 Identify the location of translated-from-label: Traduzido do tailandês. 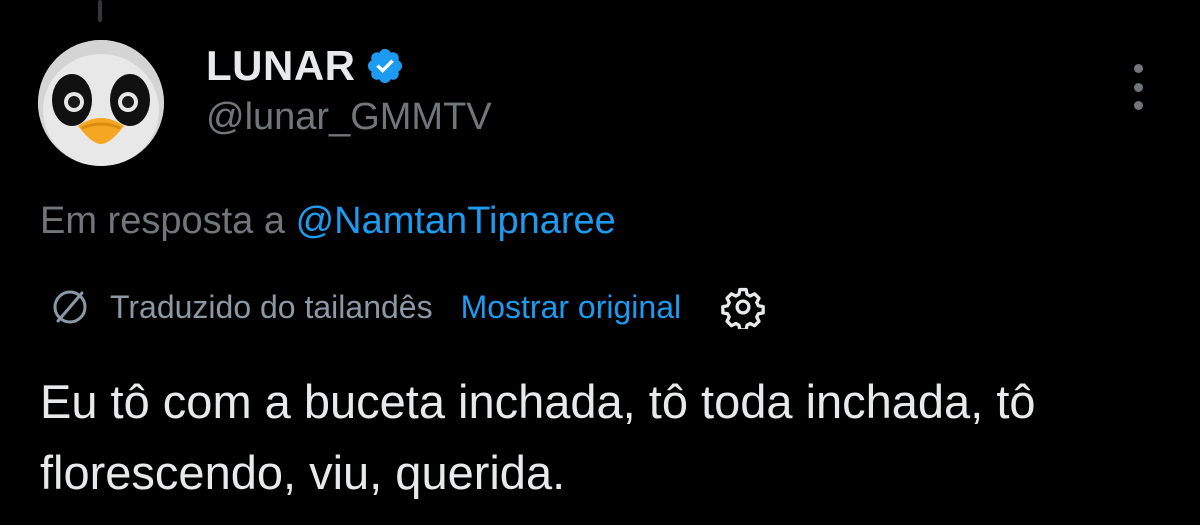
(271, 306).